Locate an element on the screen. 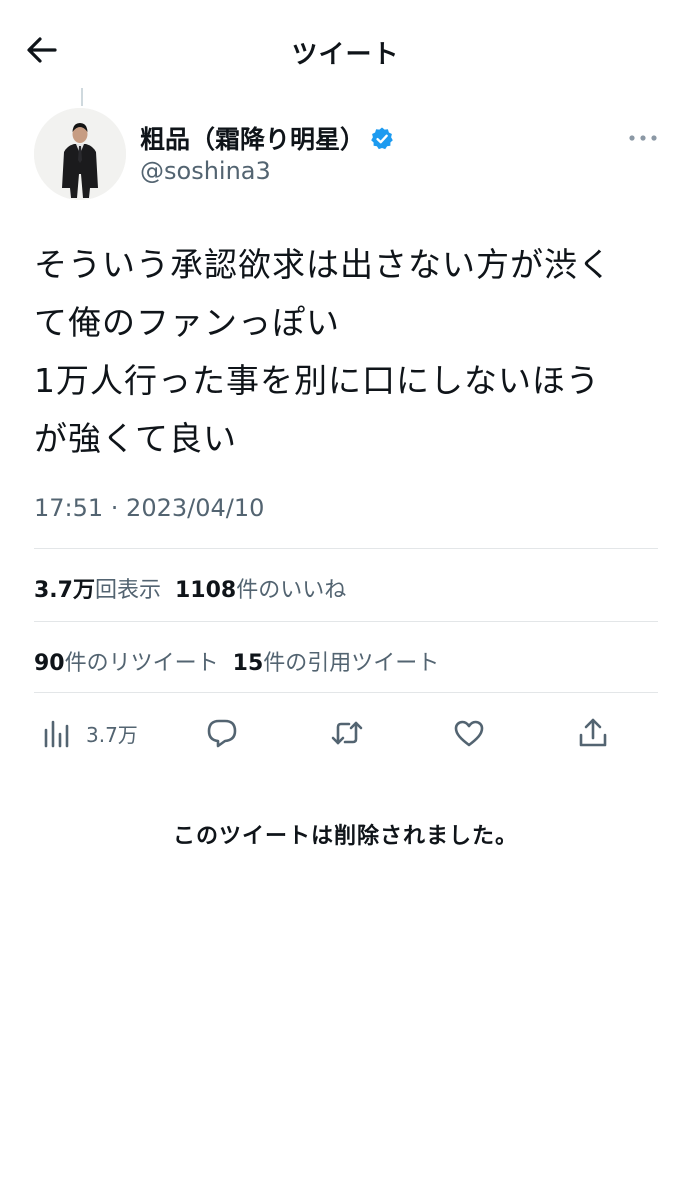 The image size is (691, 1200). more-options-button is located at coordinates (643, 138).